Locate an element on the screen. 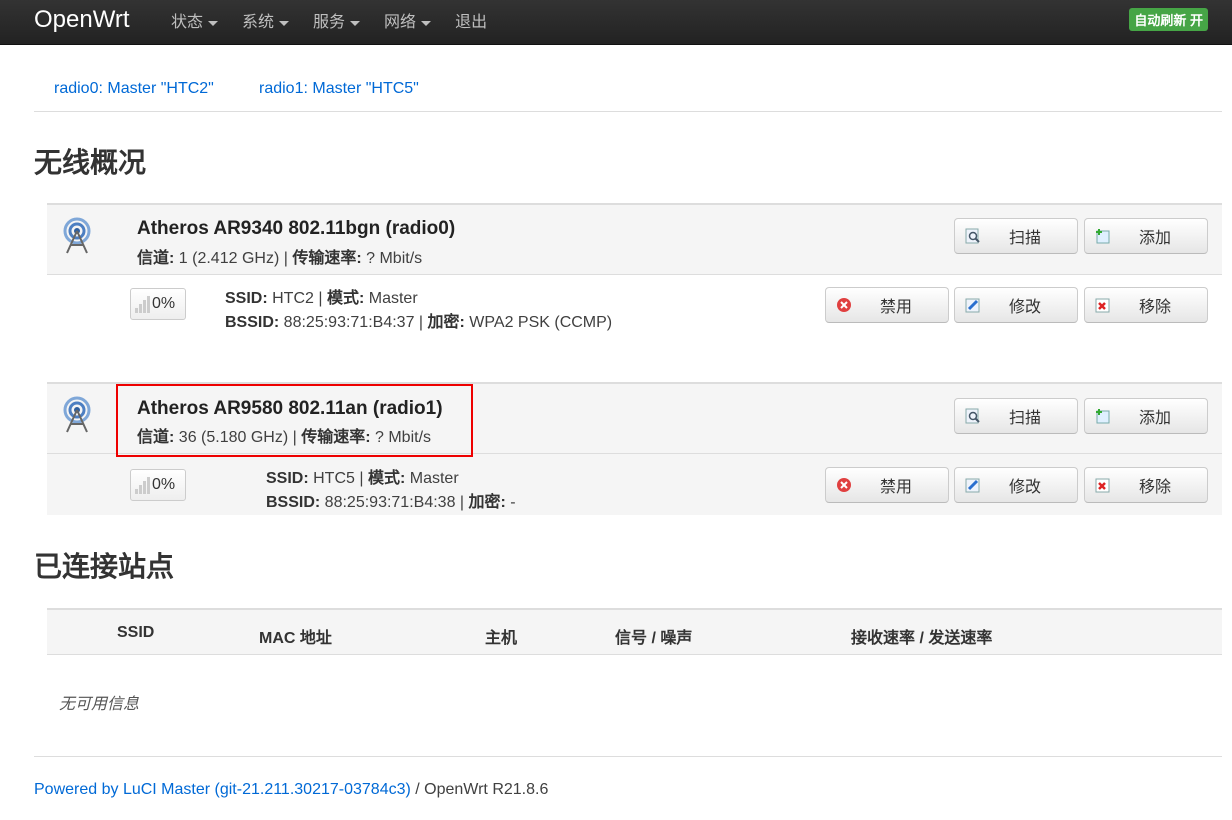  footer-divider is located at coordinates (628, 756).